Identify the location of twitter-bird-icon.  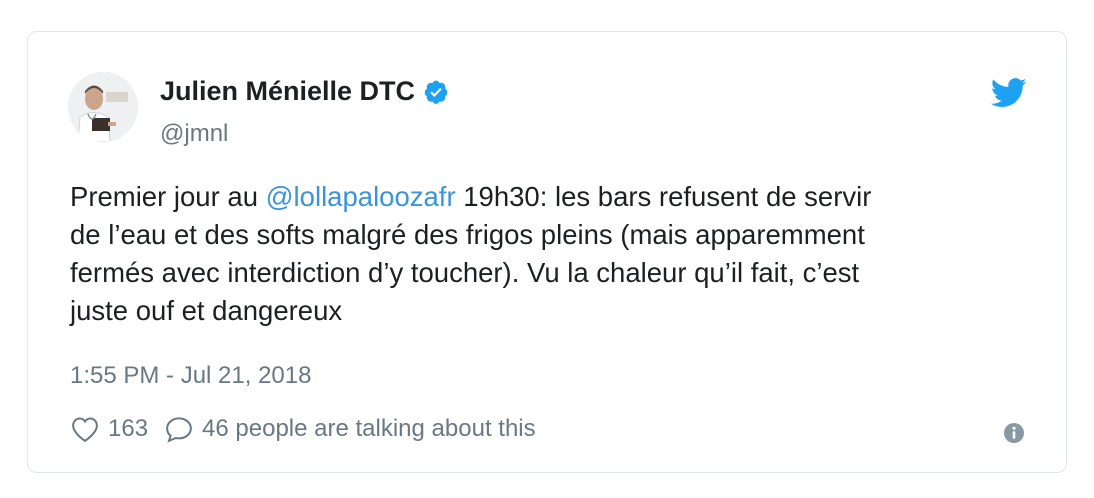
(1008, 93).